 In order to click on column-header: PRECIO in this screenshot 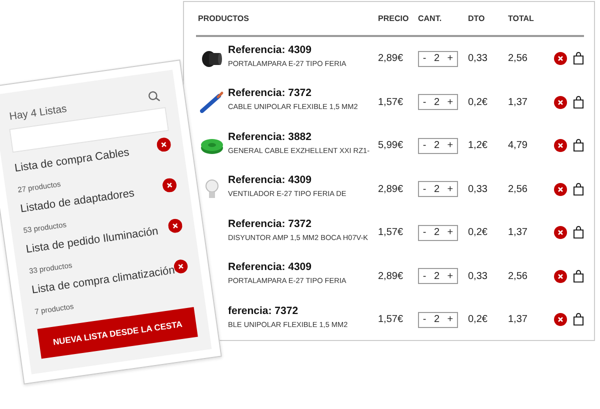, I will do `click(394, 18)`.